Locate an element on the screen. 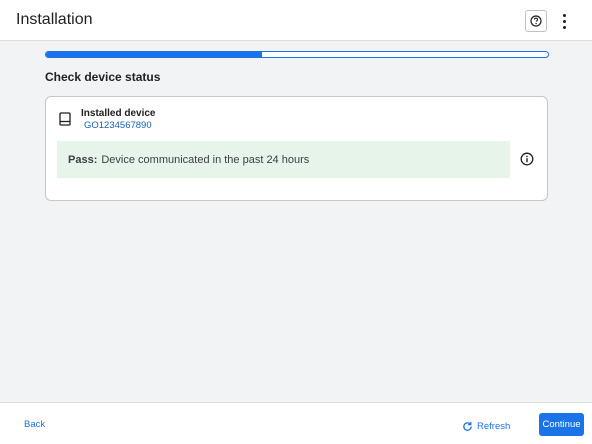 Image resolution: width=592 pixels, height=444 pixels. progress-bar-fill is located at coordinates (154, 54).